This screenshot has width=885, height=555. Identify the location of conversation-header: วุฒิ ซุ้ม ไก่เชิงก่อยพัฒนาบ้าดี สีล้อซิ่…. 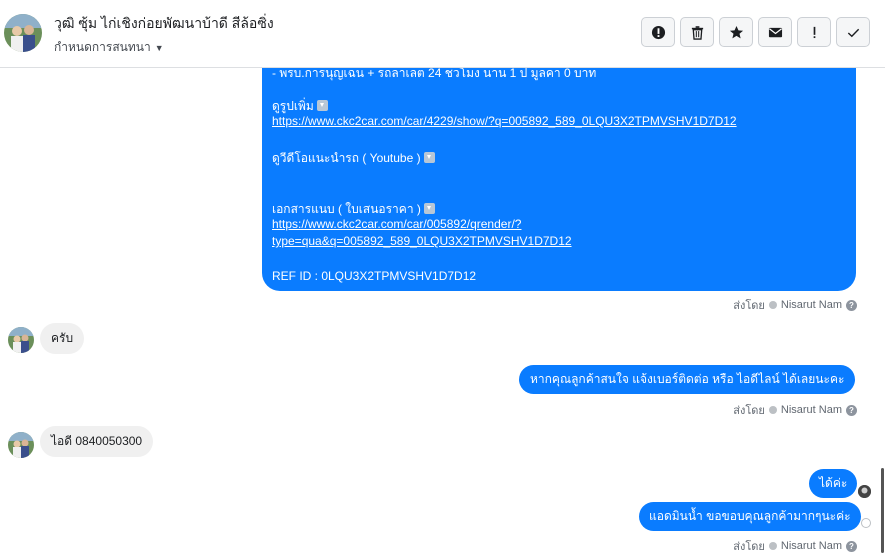
(442, 34).